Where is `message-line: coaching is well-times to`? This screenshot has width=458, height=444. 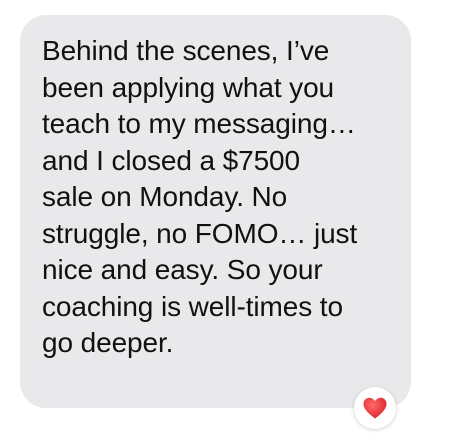 message-line: coaching is well-times to is located at coordinates (192, 306).